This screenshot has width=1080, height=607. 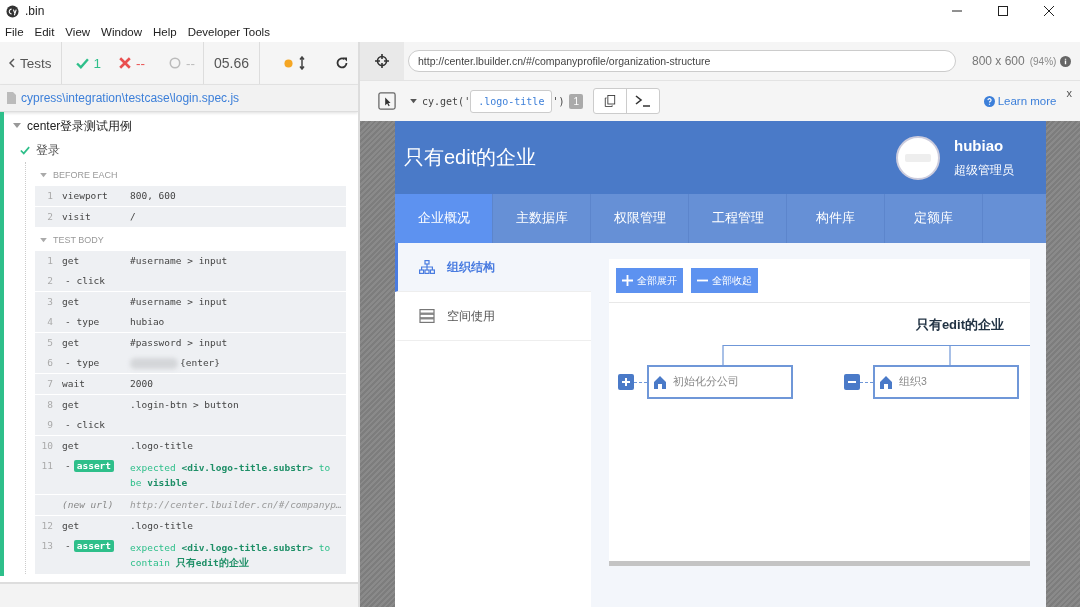 What do you see at coordinates (738, 218) in the screenshot?
I see `nav-tab: 工程管理` at bounding box center [738, 218].